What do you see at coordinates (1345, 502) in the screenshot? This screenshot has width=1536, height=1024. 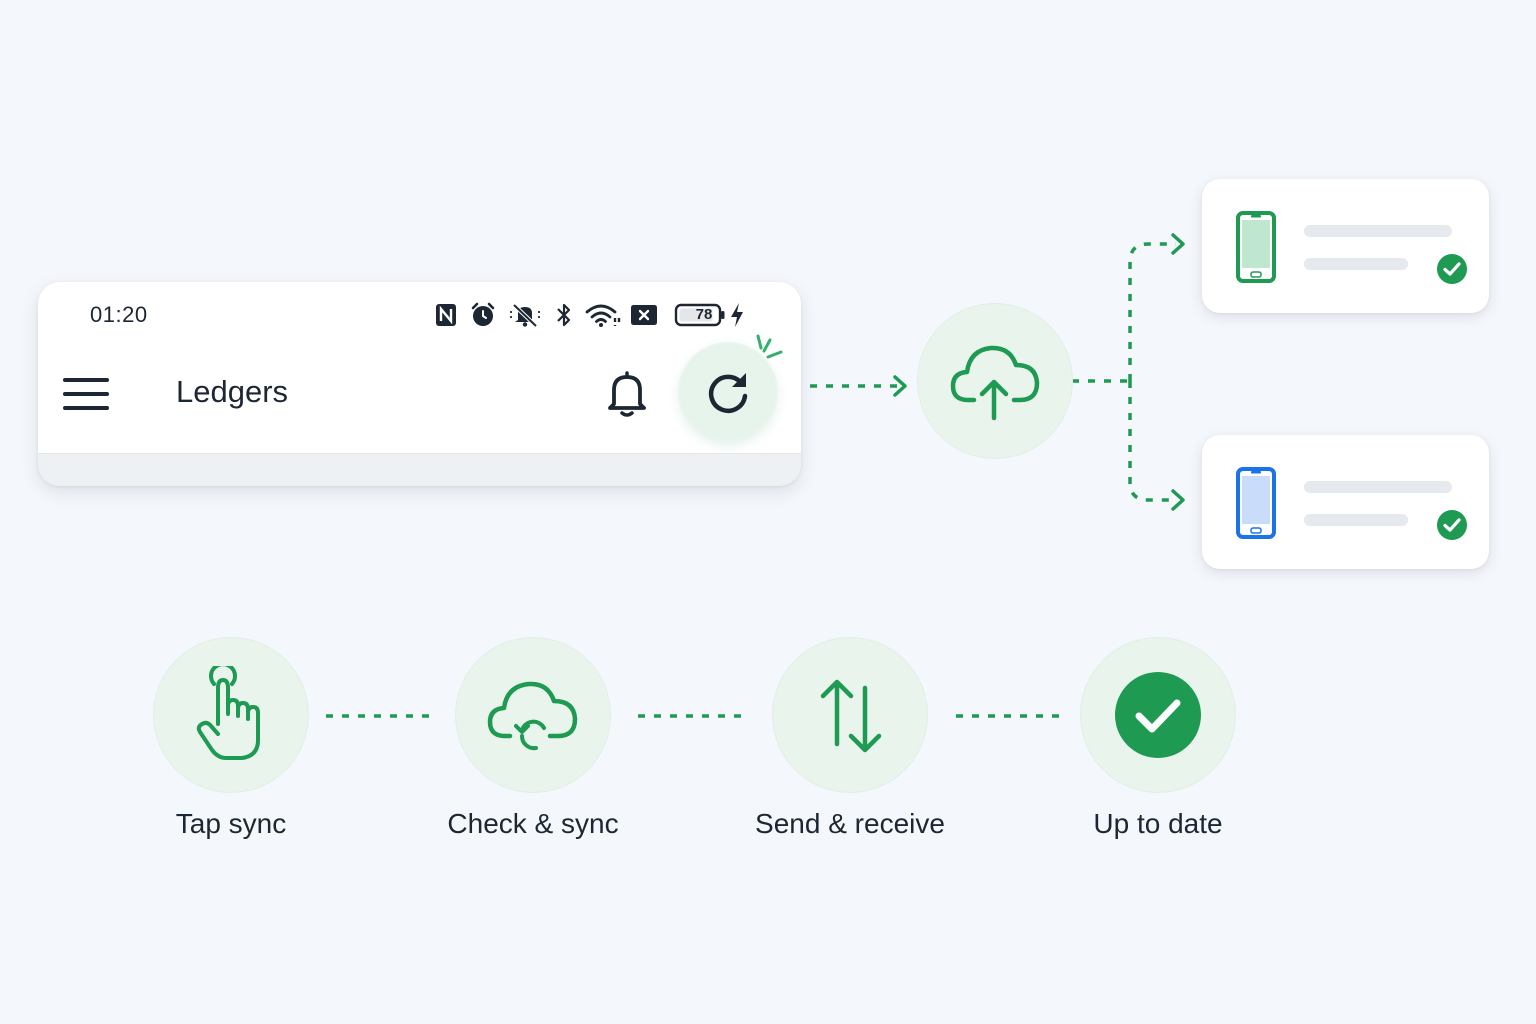 I see `device-card-blue` at bounding box center [1345, 502].